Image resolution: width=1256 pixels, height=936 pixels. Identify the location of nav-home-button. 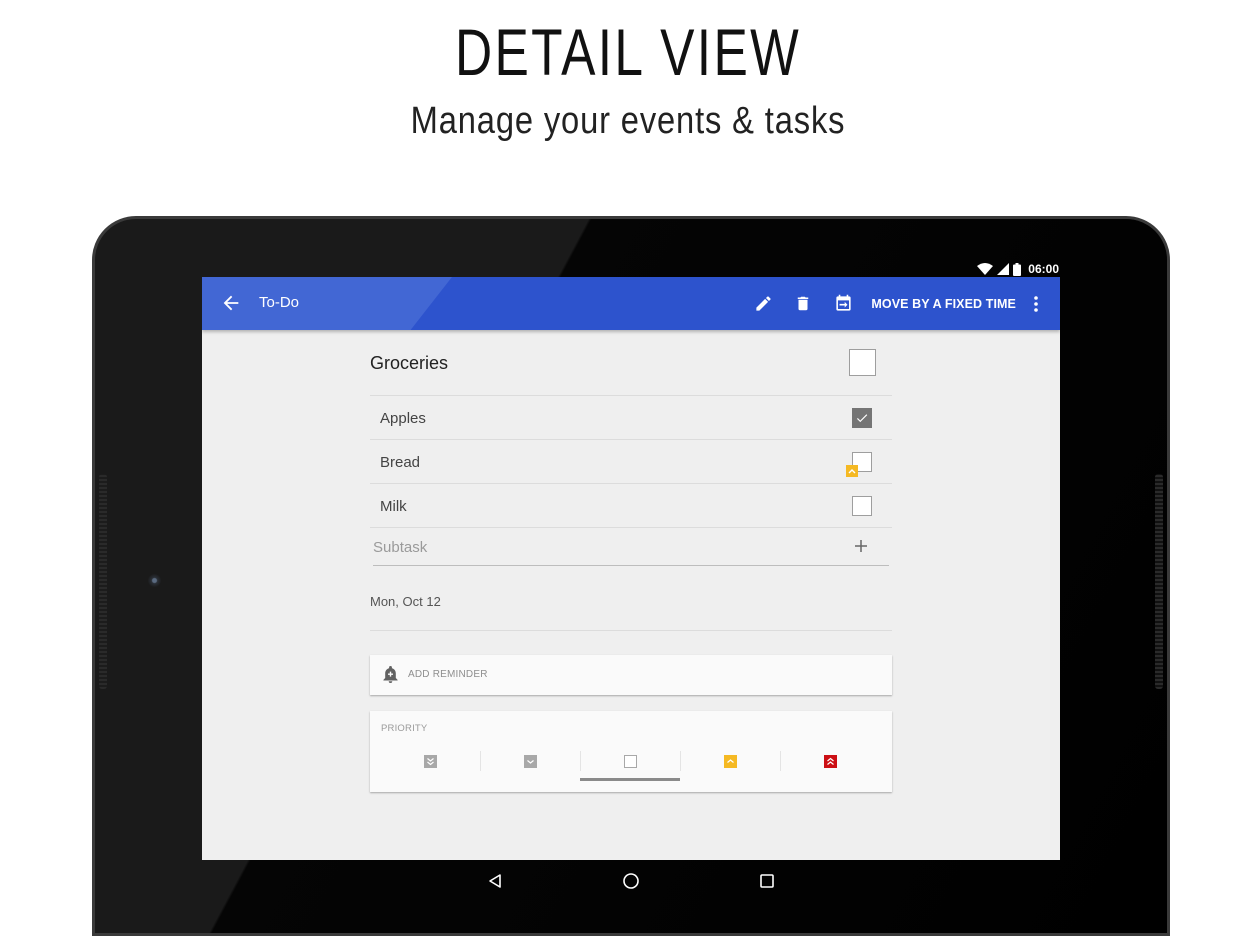
(631, 881).